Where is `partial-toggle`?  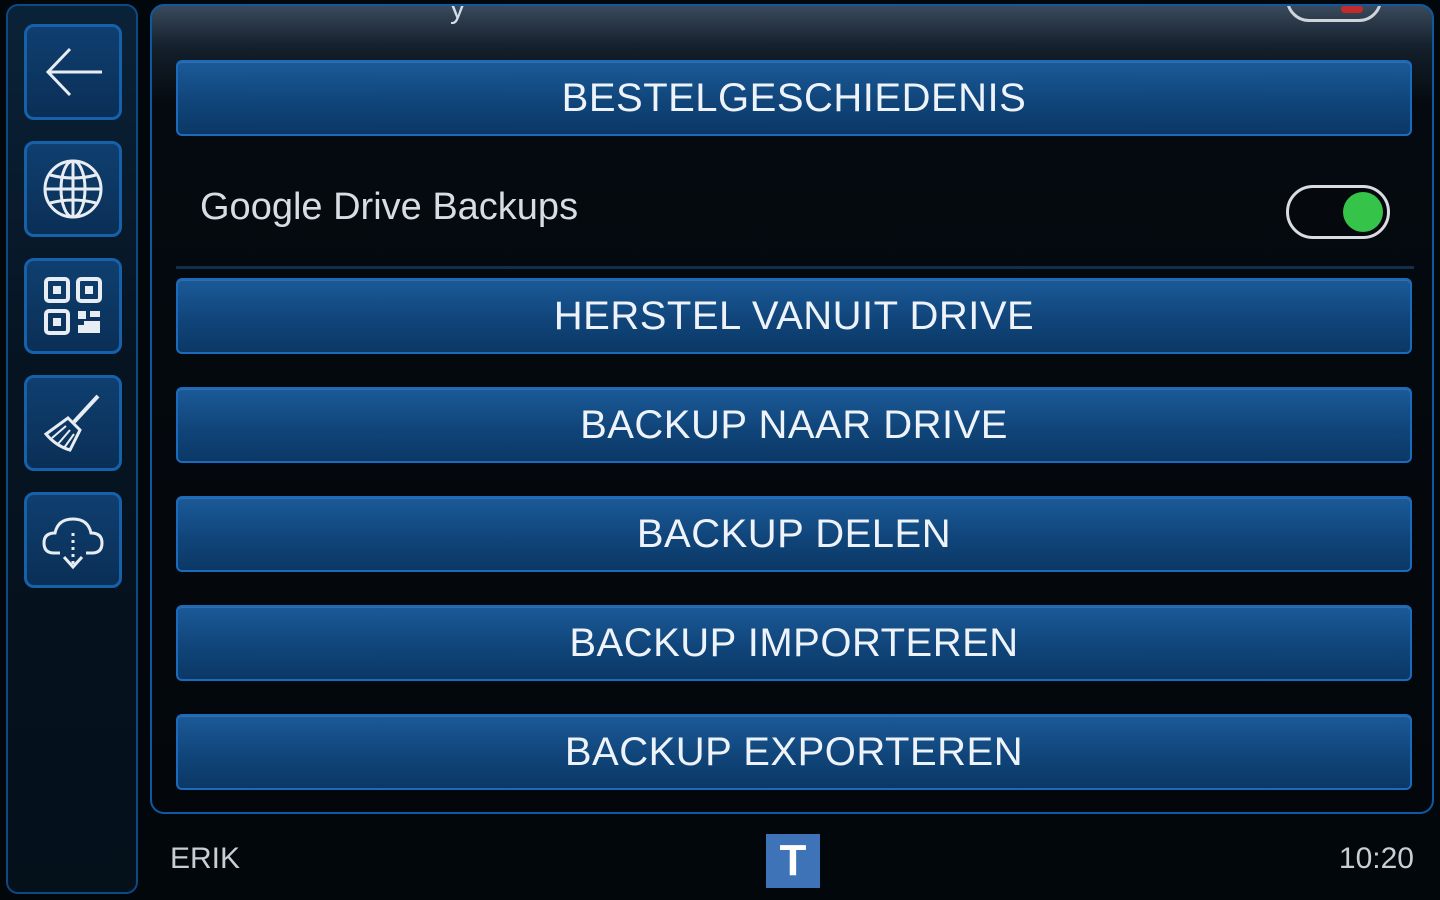
partial-toggle is located at coordinates (1334, 14).